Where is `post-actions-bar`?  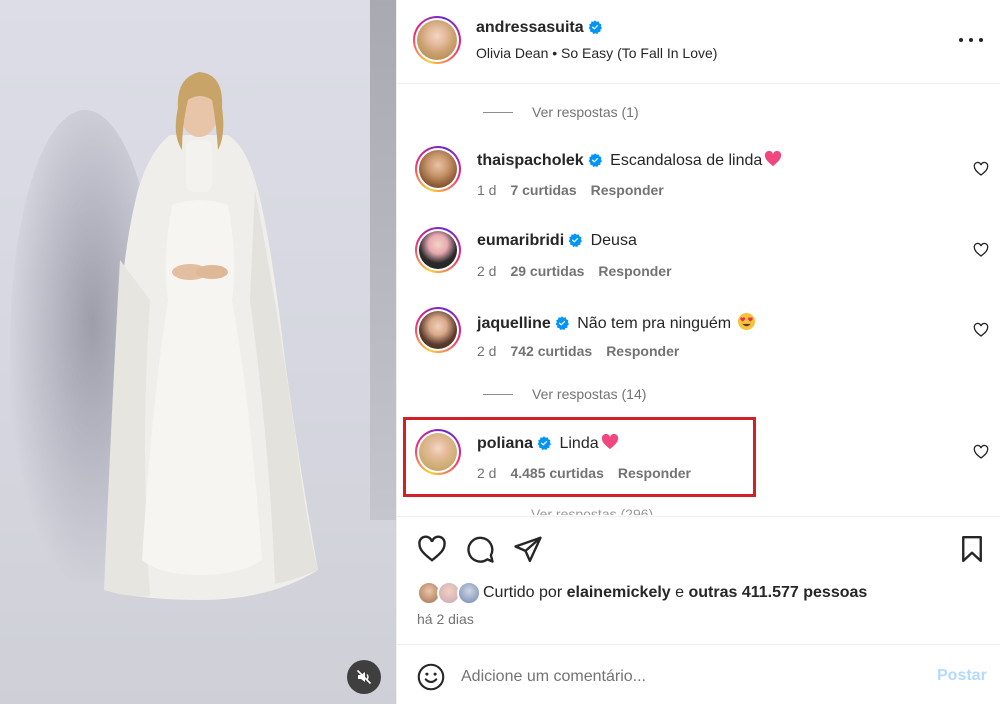 post-actions-bar is located at coordinates (698, 546).